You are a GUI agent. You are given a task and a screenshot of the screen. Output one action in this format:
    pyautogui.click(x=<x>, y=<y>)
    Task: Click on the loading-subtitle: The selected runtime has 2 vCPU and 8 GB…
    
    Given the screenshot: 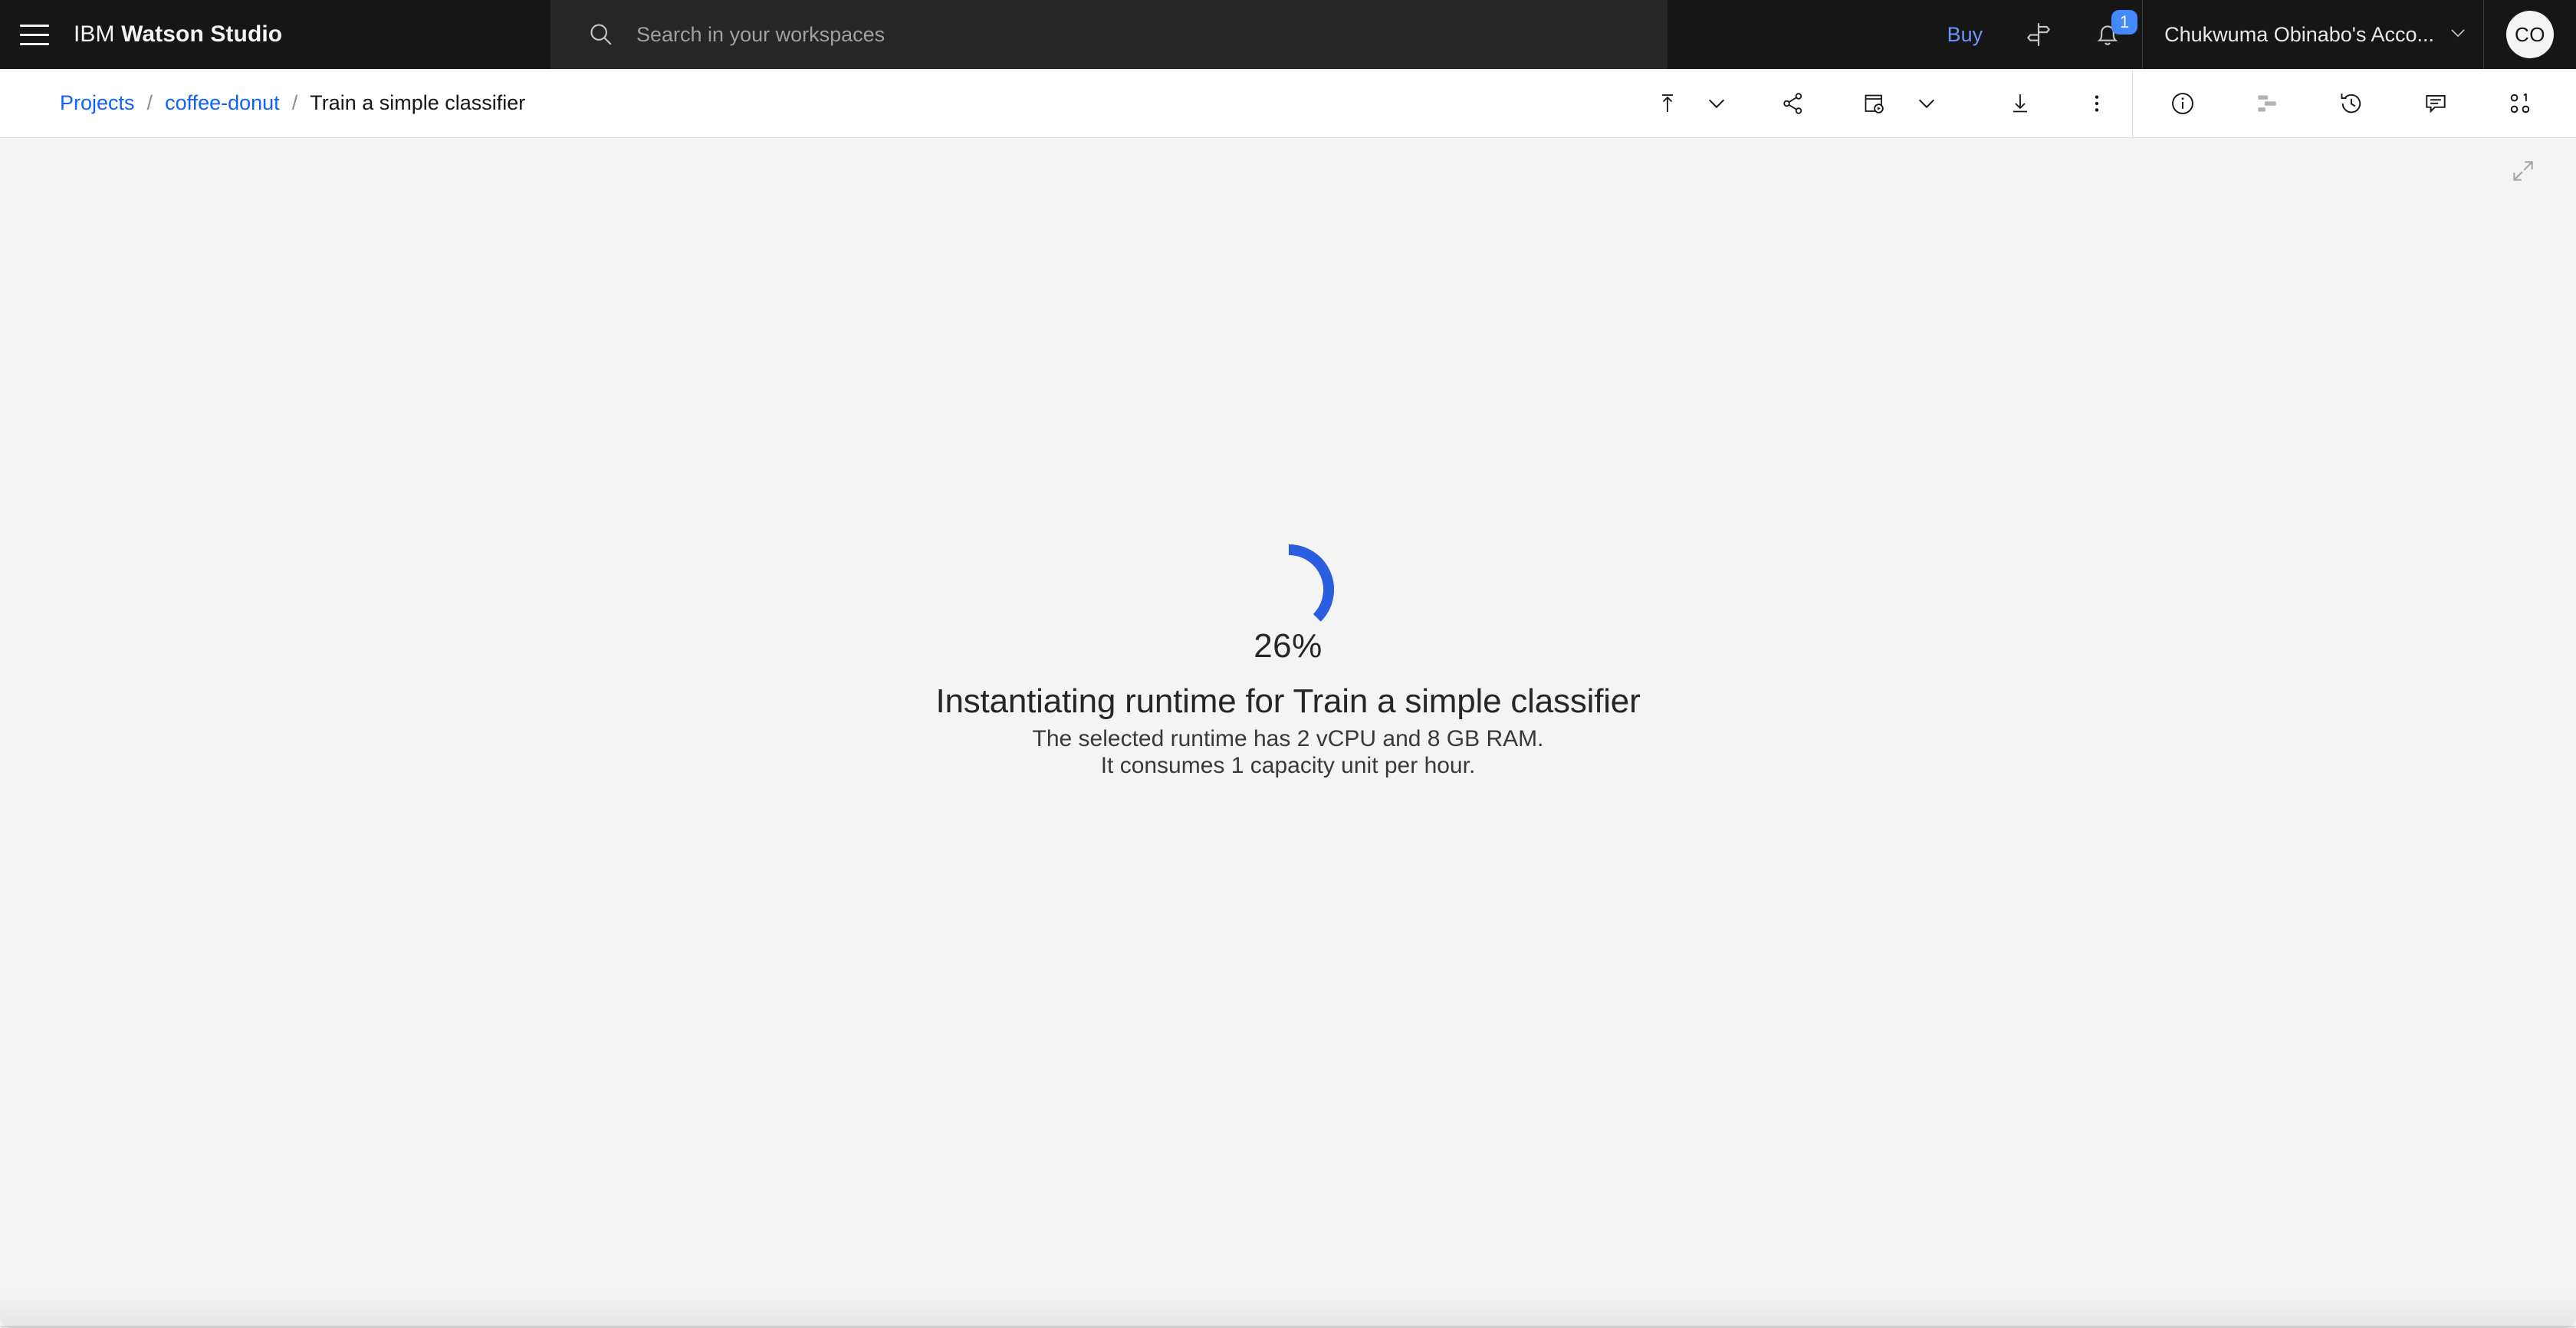 What is the action you would take?
    pyautogui.click(x=1288, y=752)
    